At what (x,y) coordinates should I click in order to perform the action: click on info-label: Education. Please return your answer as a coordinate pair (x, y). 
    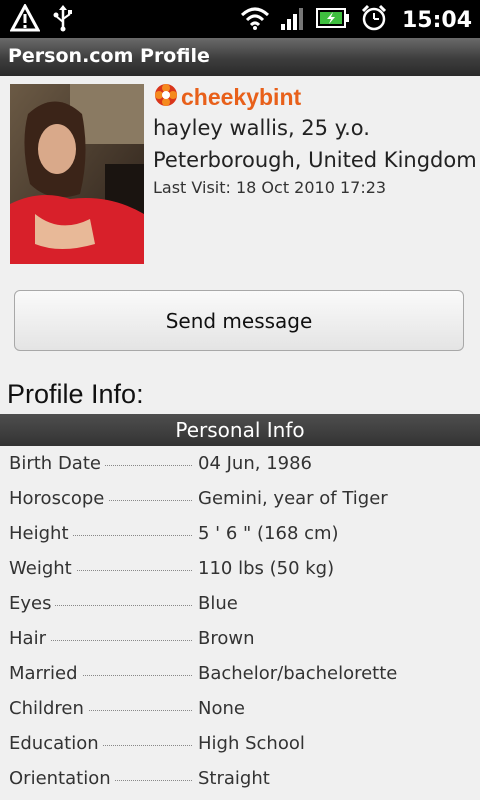
    Looking at the image, I should click on (56, 743).